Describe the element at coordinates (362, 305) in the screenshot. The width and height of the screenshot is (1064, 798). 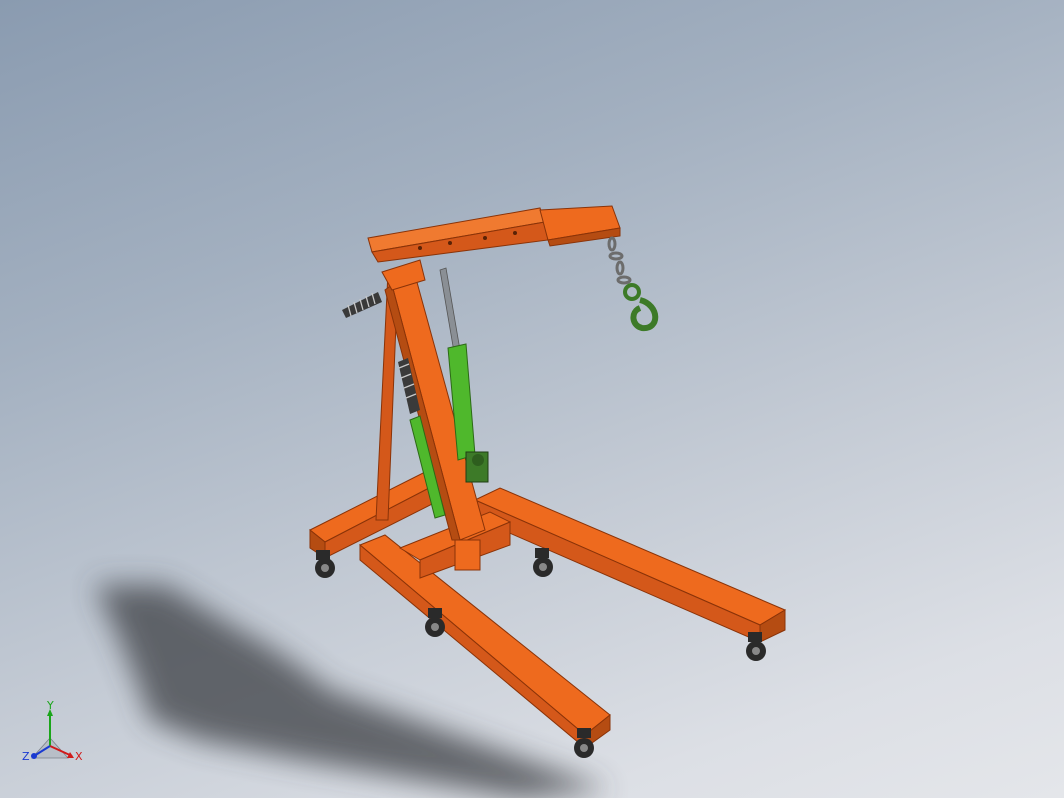
I see `handle-spring` at that location.